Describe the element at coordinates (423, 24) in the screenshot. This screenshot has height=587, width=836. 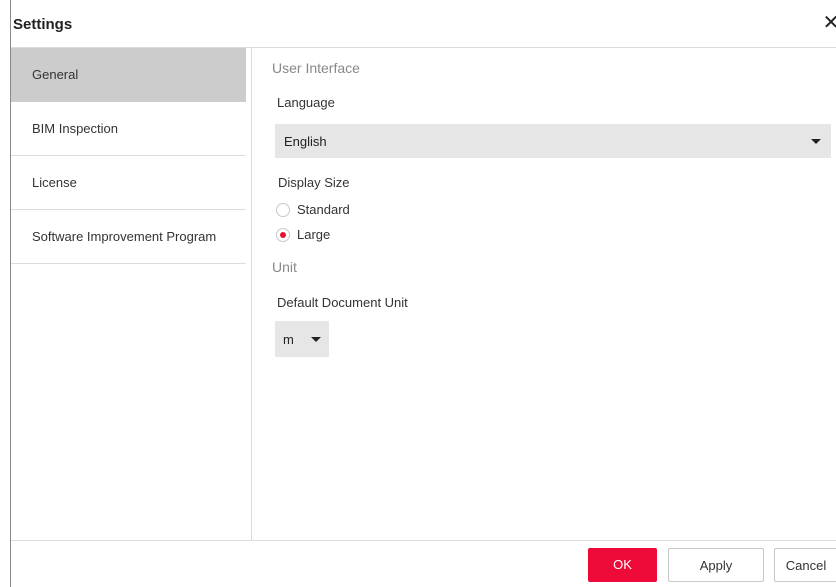
I see `dialog-titlebar: Settings ✕` at that location.